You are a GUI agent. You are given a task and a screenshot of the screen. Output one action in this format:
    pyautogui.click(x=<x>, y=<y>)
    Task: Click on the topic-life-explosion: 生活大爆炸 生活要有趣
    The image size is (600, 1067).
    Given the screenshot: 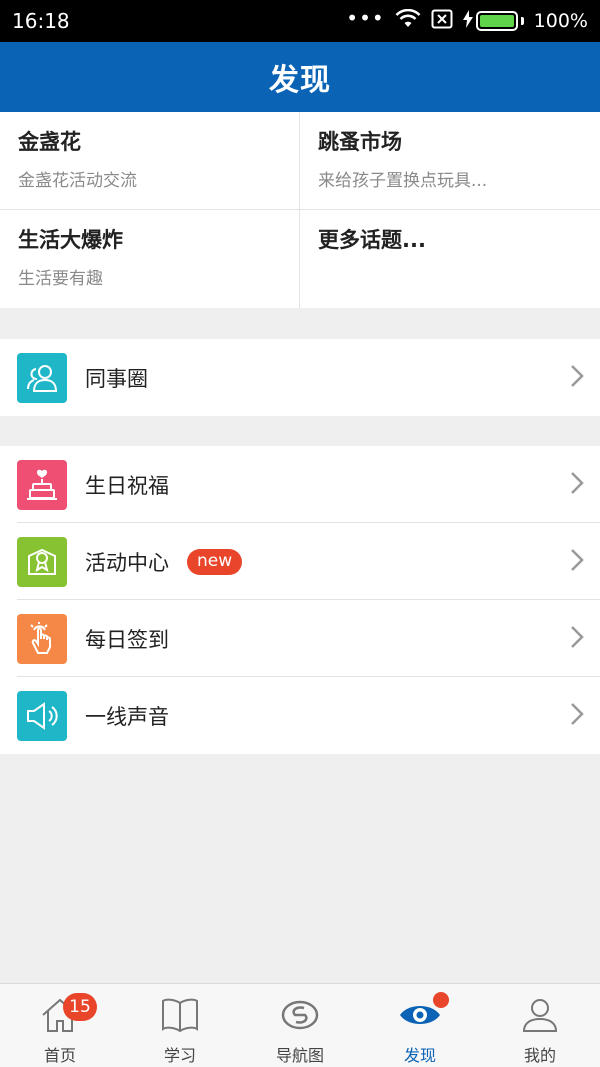 What is the action you would take?
    pyautogui.click(x=150, y=259)
    